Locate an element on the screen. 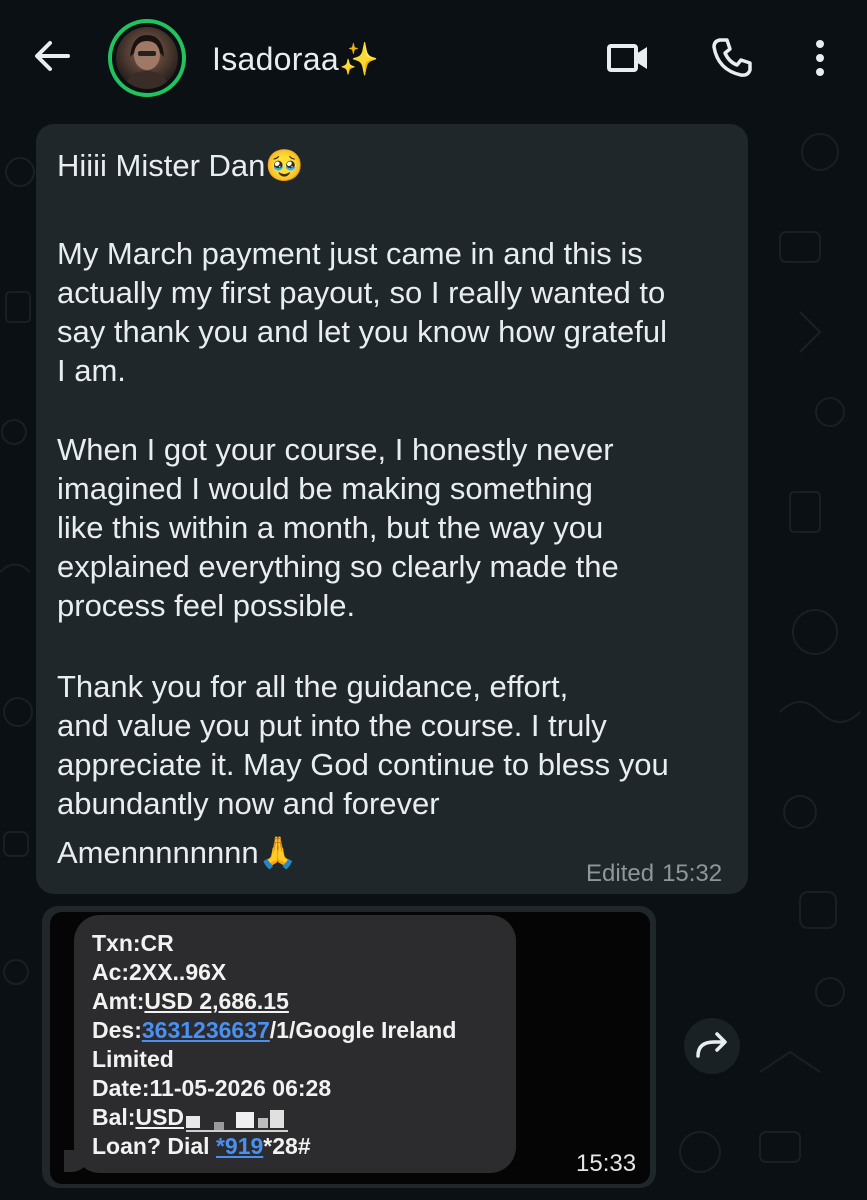 Image resolution: width=867 pixels, height=1200 pixels. sms-txn: Txn:CR is located at coordinates (133, 943).